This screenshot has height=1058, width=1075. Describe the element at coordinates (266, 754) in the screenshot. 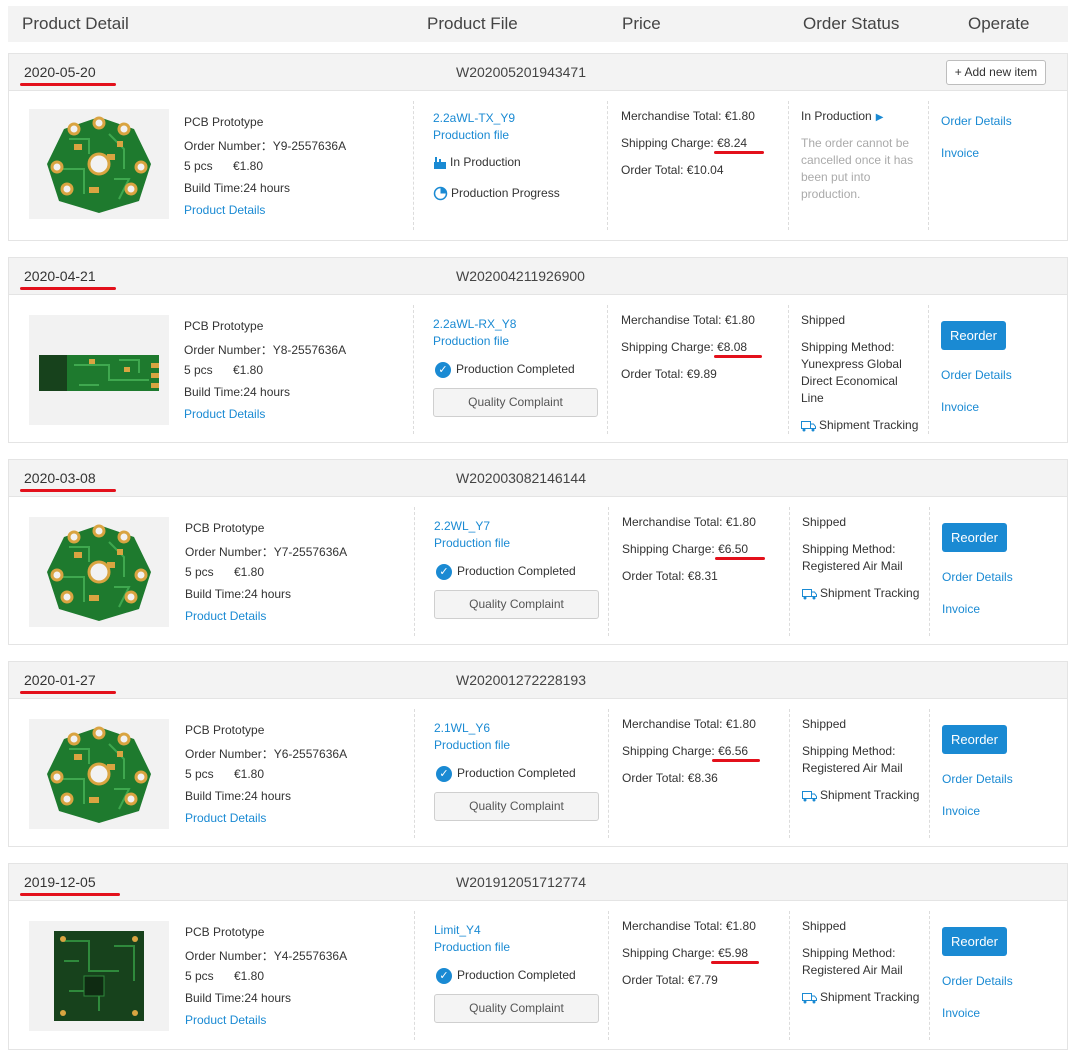

I see `order-number: Order Number：Y6-2557636A` at that location.